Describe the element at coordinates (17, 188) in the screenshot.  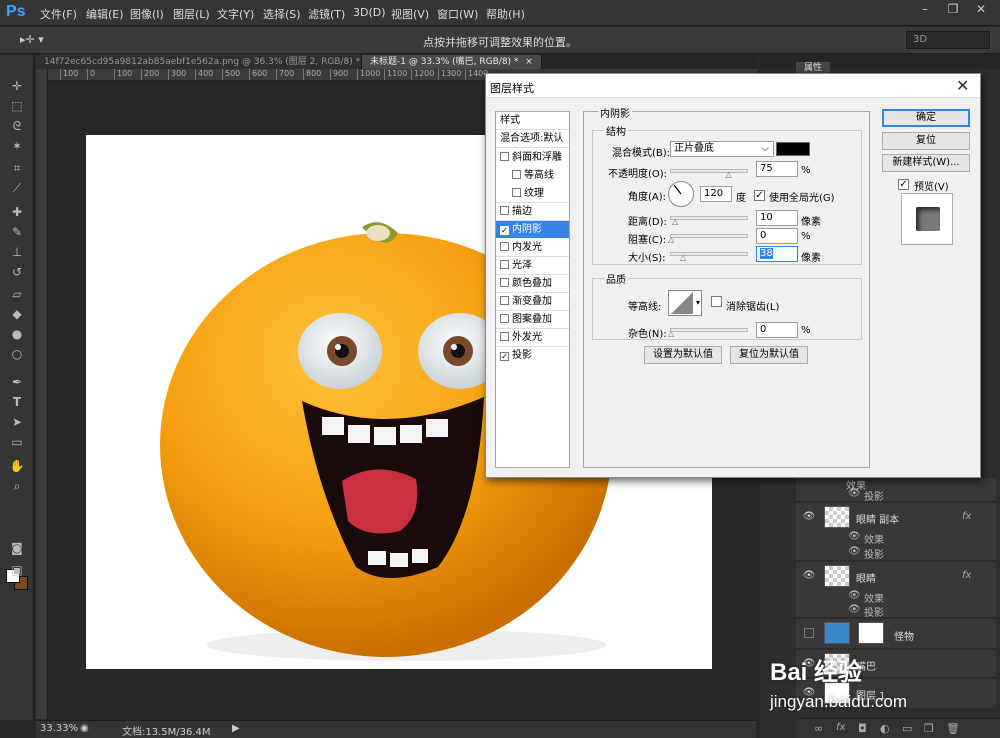
I see `eyedropper-icon: ⟋` at that location.